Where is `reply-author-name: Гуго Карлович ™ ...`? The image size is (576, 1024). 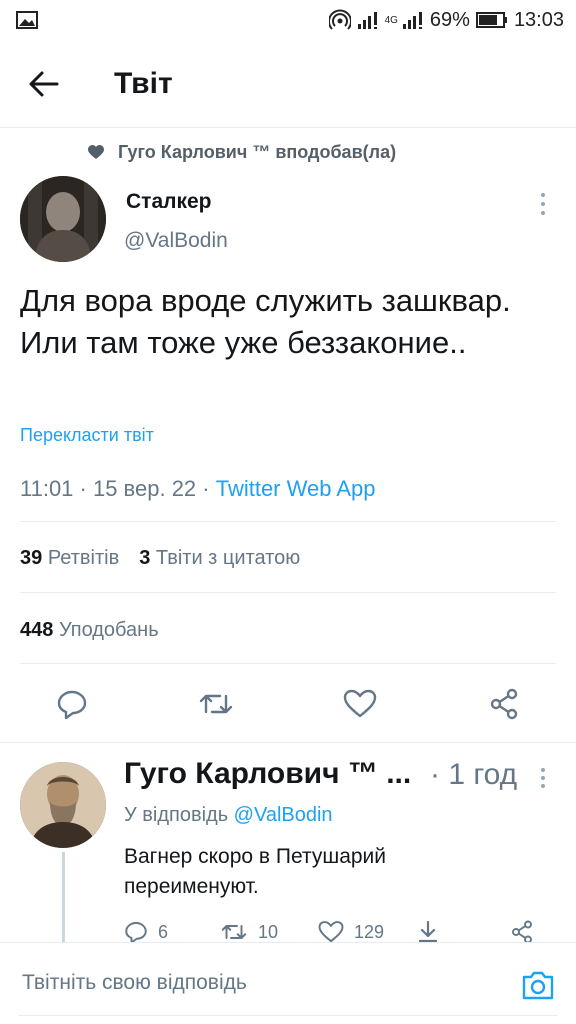
reply-author-name: Гуго Карлович ™ ... is located at coordinates (267, 774).